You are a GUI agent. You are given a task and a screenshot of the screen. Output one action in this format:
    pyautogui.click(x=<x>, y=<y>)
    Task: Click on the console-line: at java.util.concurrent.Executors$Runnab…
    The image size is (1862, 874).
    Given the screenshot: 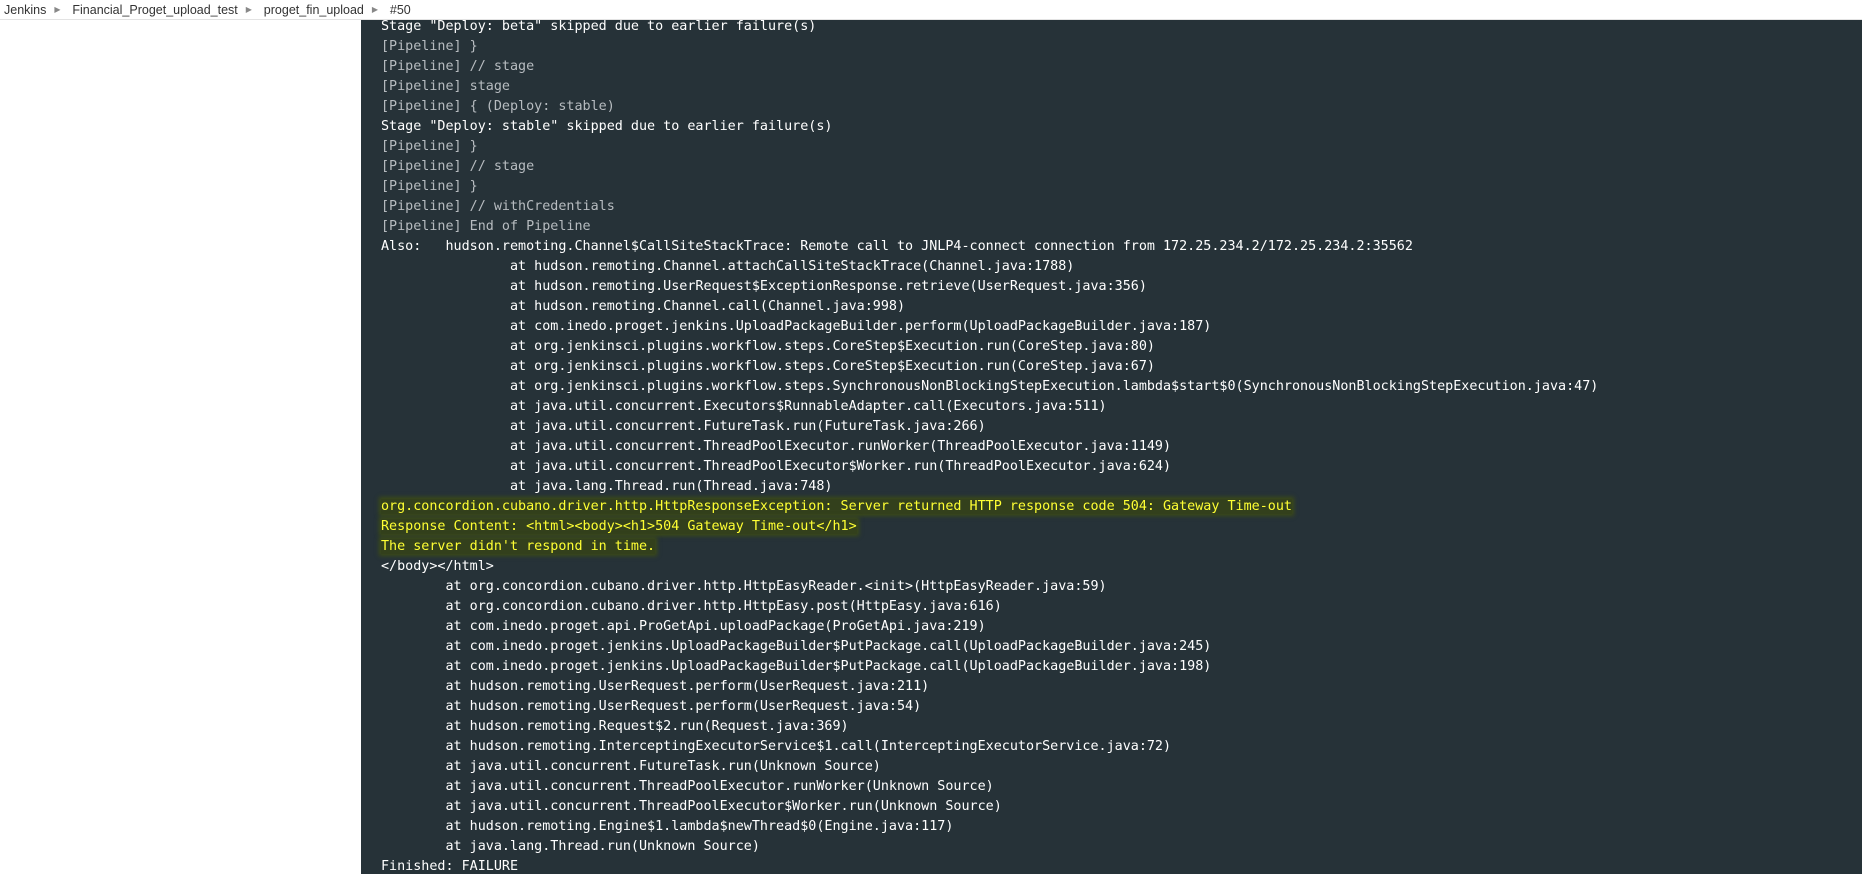 What is the action you would take?
    pyautogui.click(x=744, y=406)
    